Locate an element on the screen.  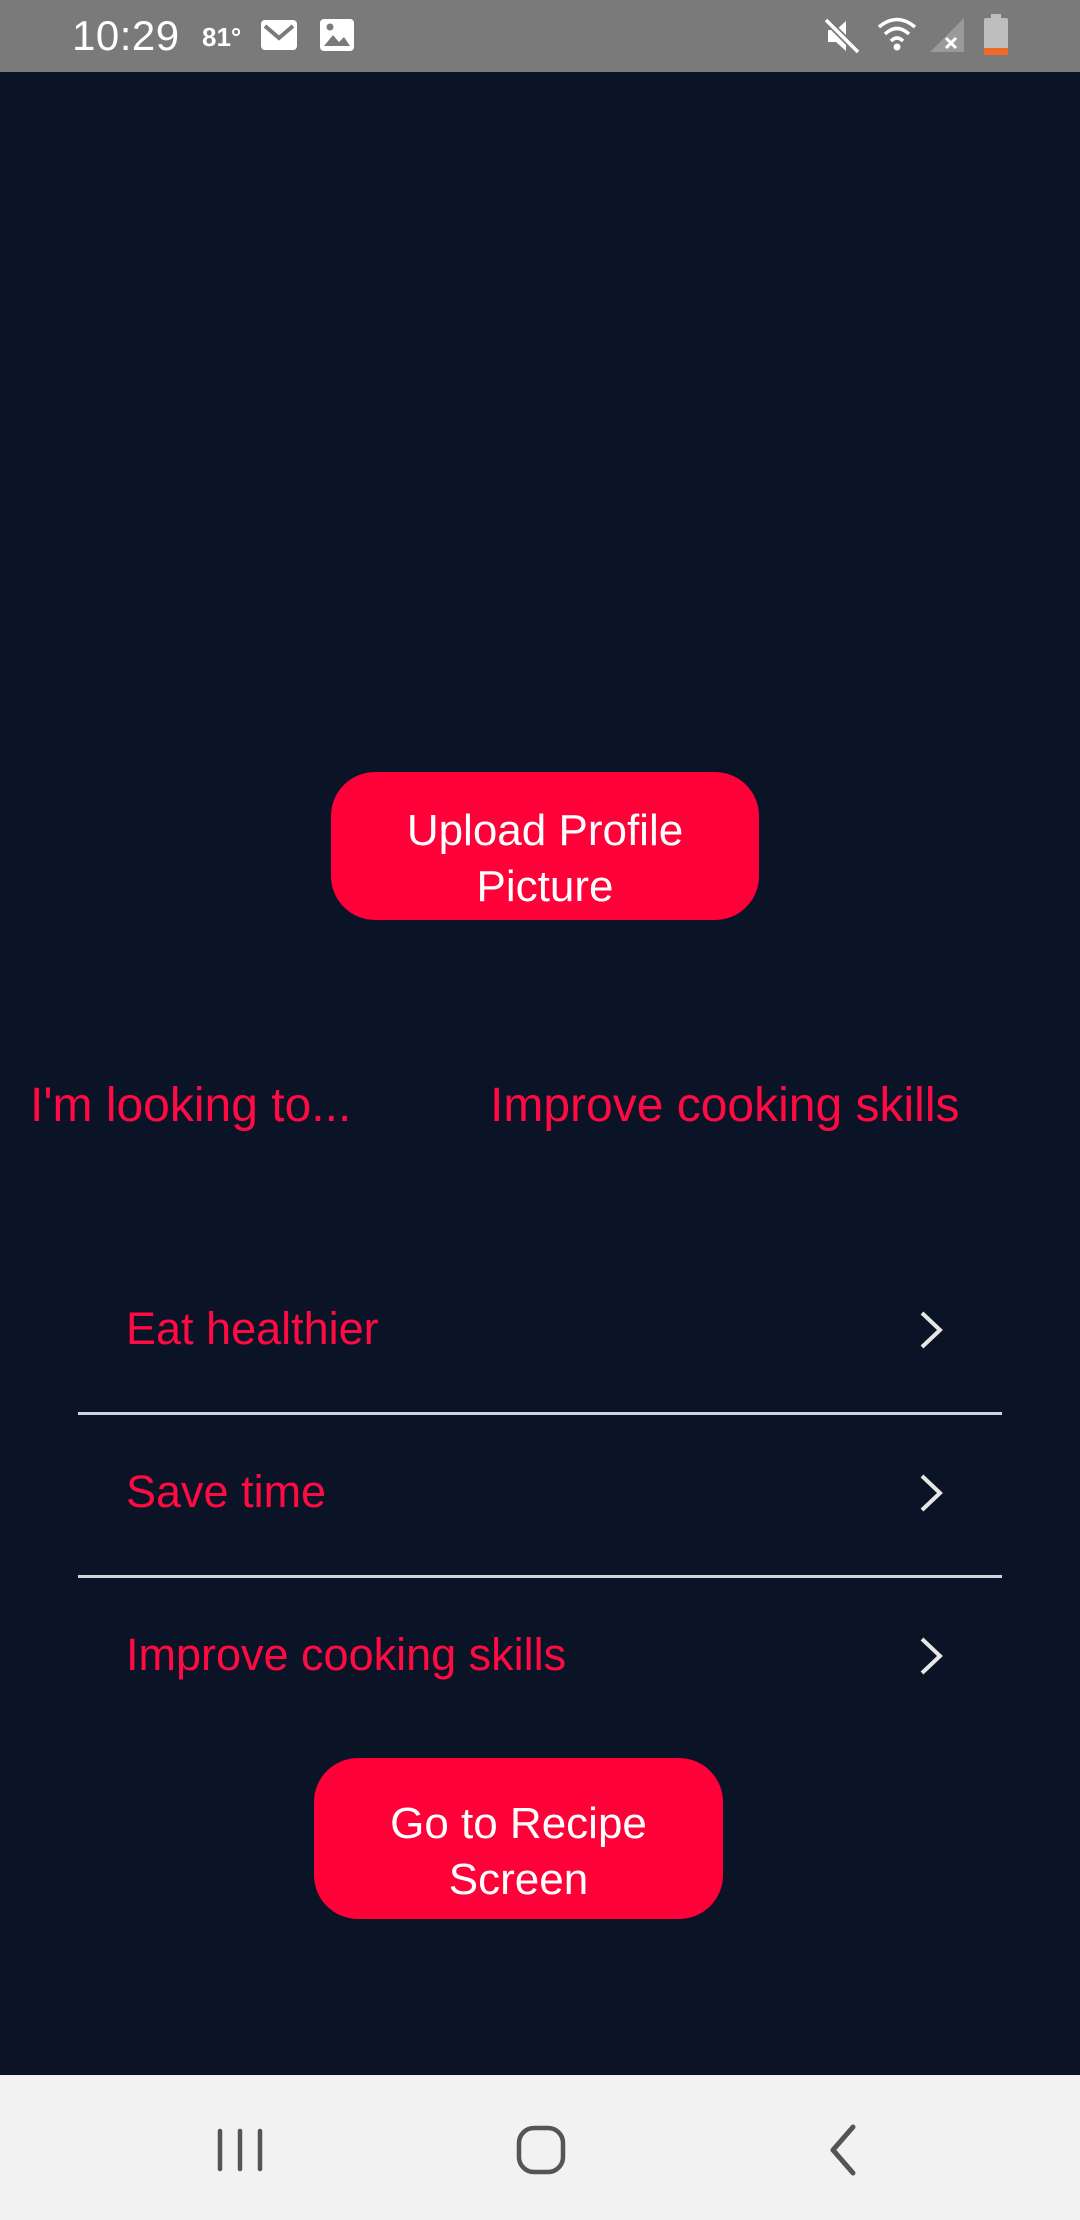
signal-icon is located at coordinates (947, 37).